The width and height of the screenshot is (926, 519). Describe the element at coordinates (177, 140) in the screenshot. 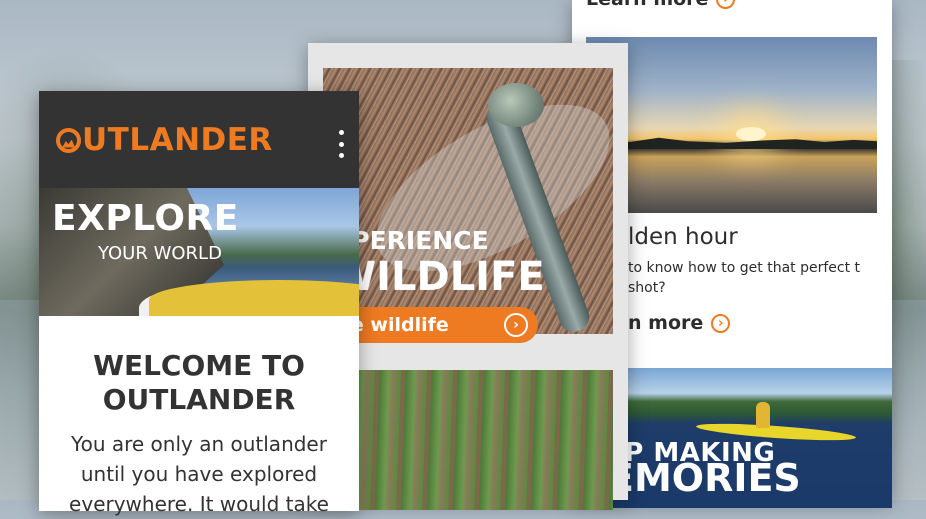

I see `logo-text: UTLANDER` at that location.